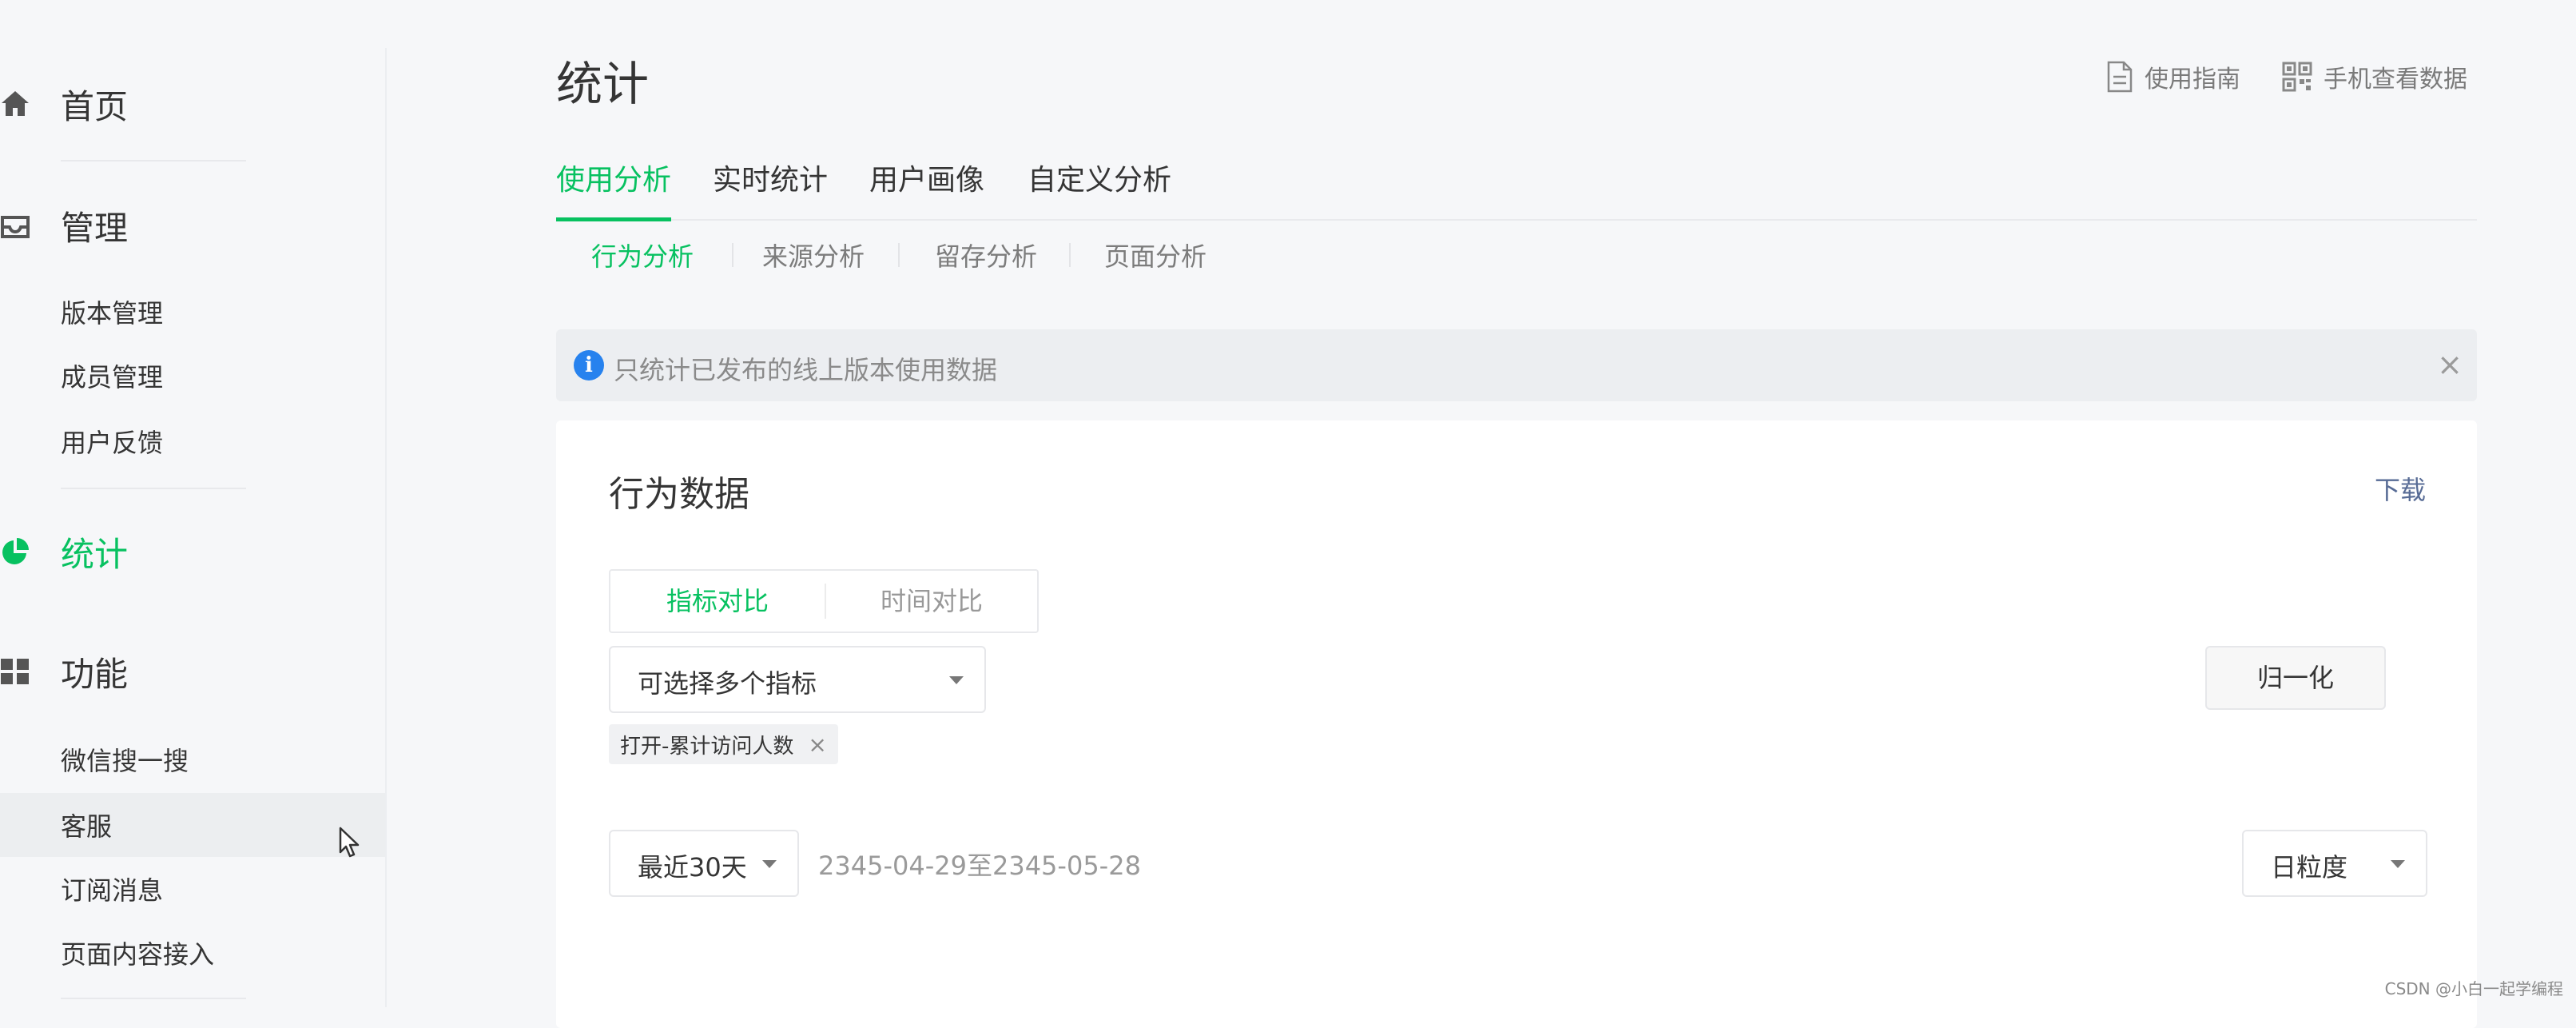  I want to click on usage-guide-link: 使用指南, so click(2173, 76).